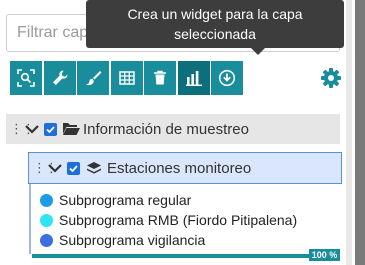 The height and width of the screenshot is (265, 365). I want to click on tooltip: Crea un widget para la capa seleccionada, so click(215, 27).